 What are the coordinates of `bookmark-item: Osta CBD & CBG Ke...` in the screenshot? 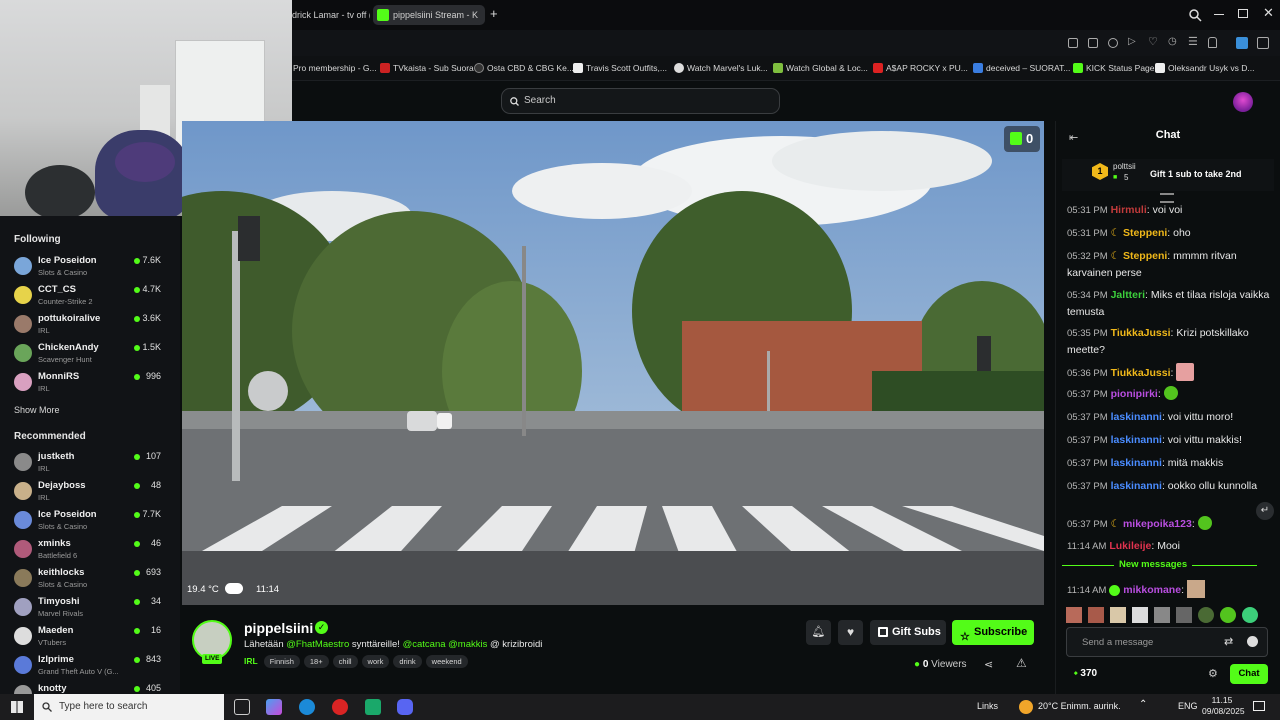 It's located at (524, 68).